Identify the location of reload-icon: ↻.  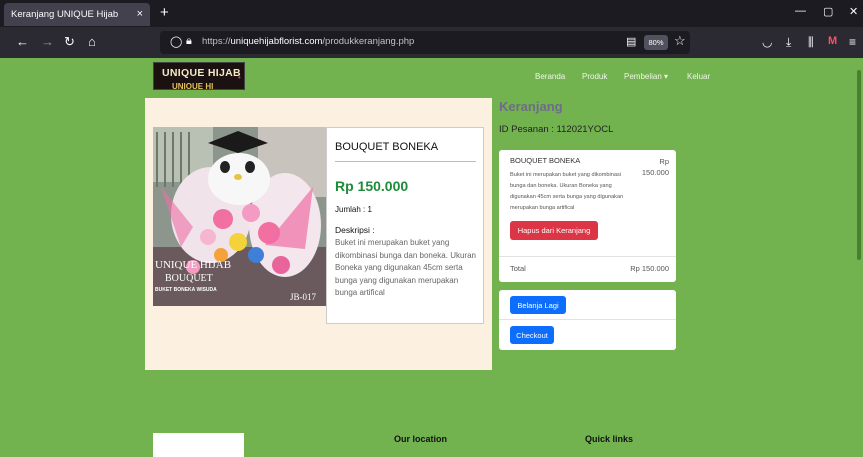
(69, 42).